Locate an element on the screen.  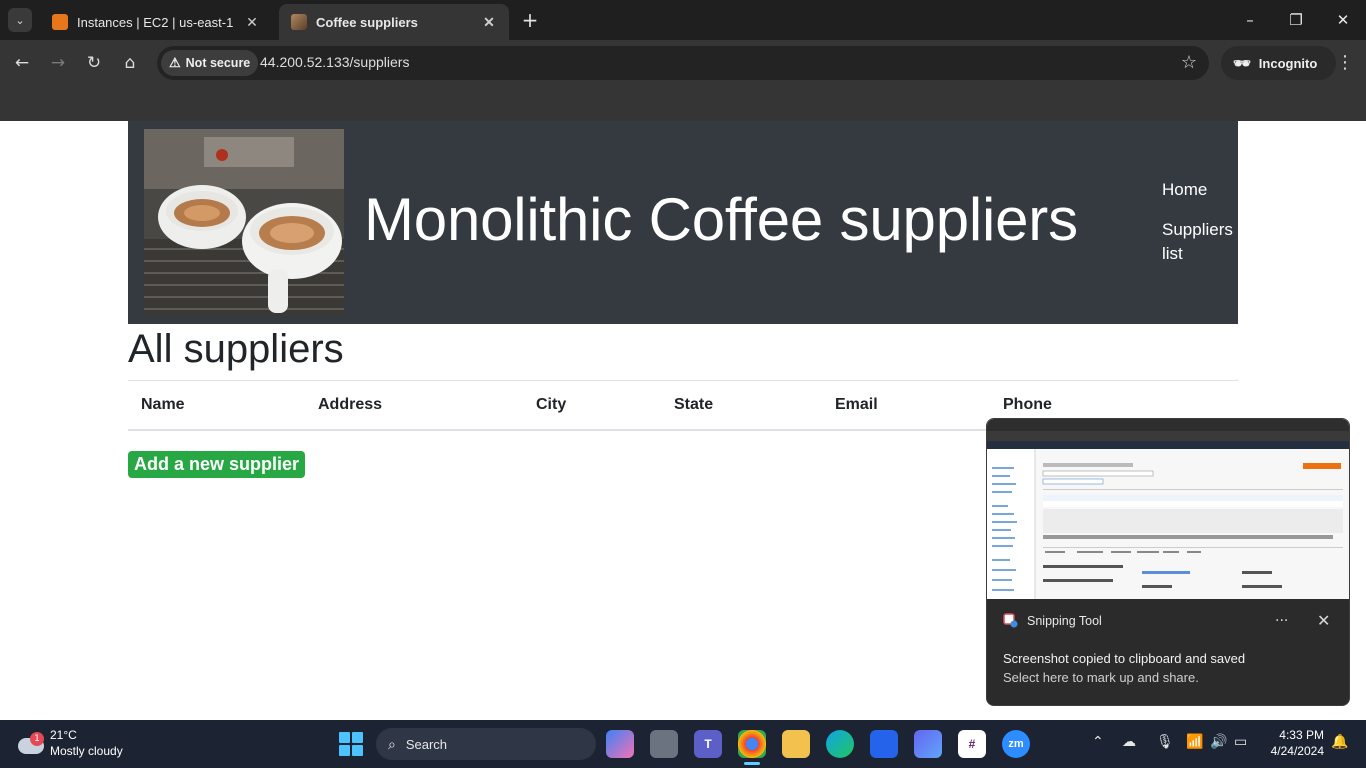
chrome-icon is located at coordinates (752, 744).